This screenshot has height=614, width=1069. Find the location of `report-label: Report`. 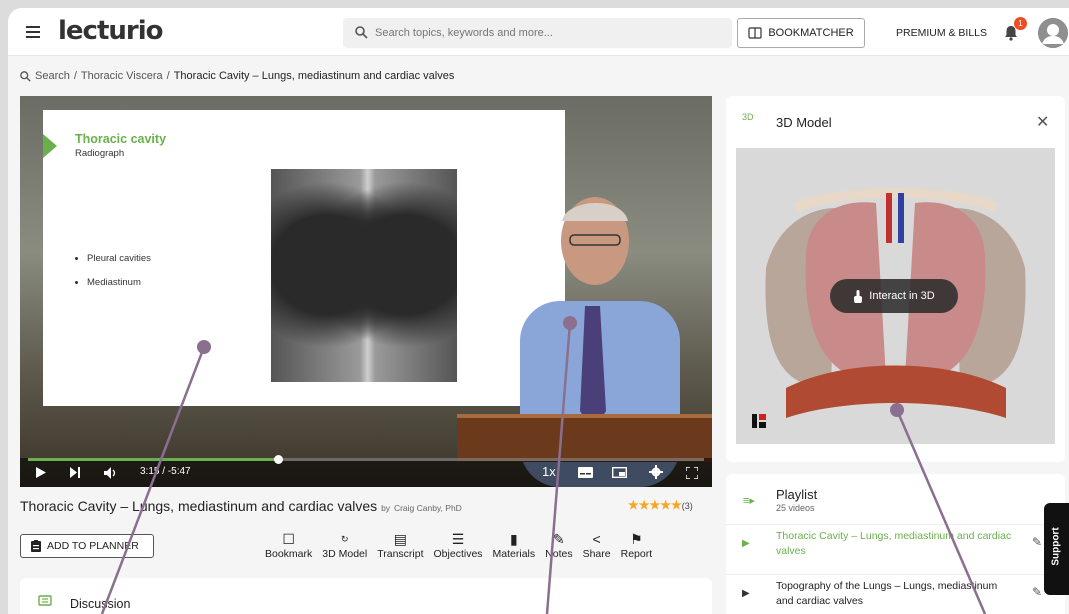

report-label: Report is located at coordinates (636, 554).